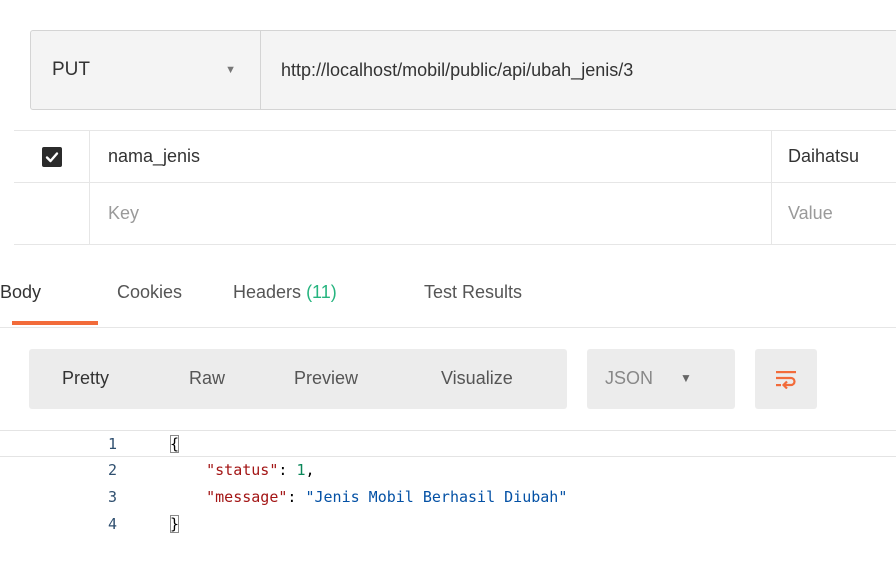 Image resolution: width=896 pixels, height=569 pixels. I want to click on checkbox-checked-icon, so click(51, 156).